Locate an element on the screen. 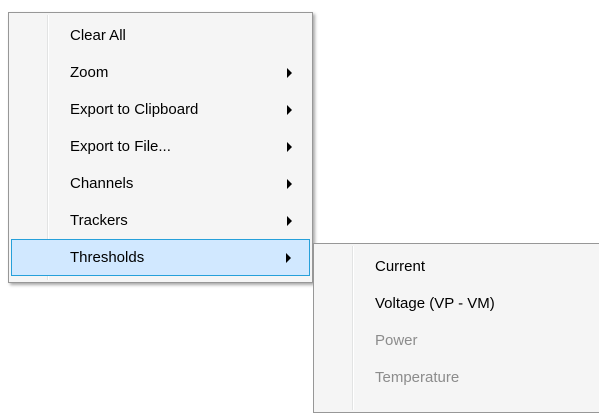 The height and width of the screenshot is (413, 599). menu-item-label: Voltage (VP - VM) is located at coordinates (435, 303).